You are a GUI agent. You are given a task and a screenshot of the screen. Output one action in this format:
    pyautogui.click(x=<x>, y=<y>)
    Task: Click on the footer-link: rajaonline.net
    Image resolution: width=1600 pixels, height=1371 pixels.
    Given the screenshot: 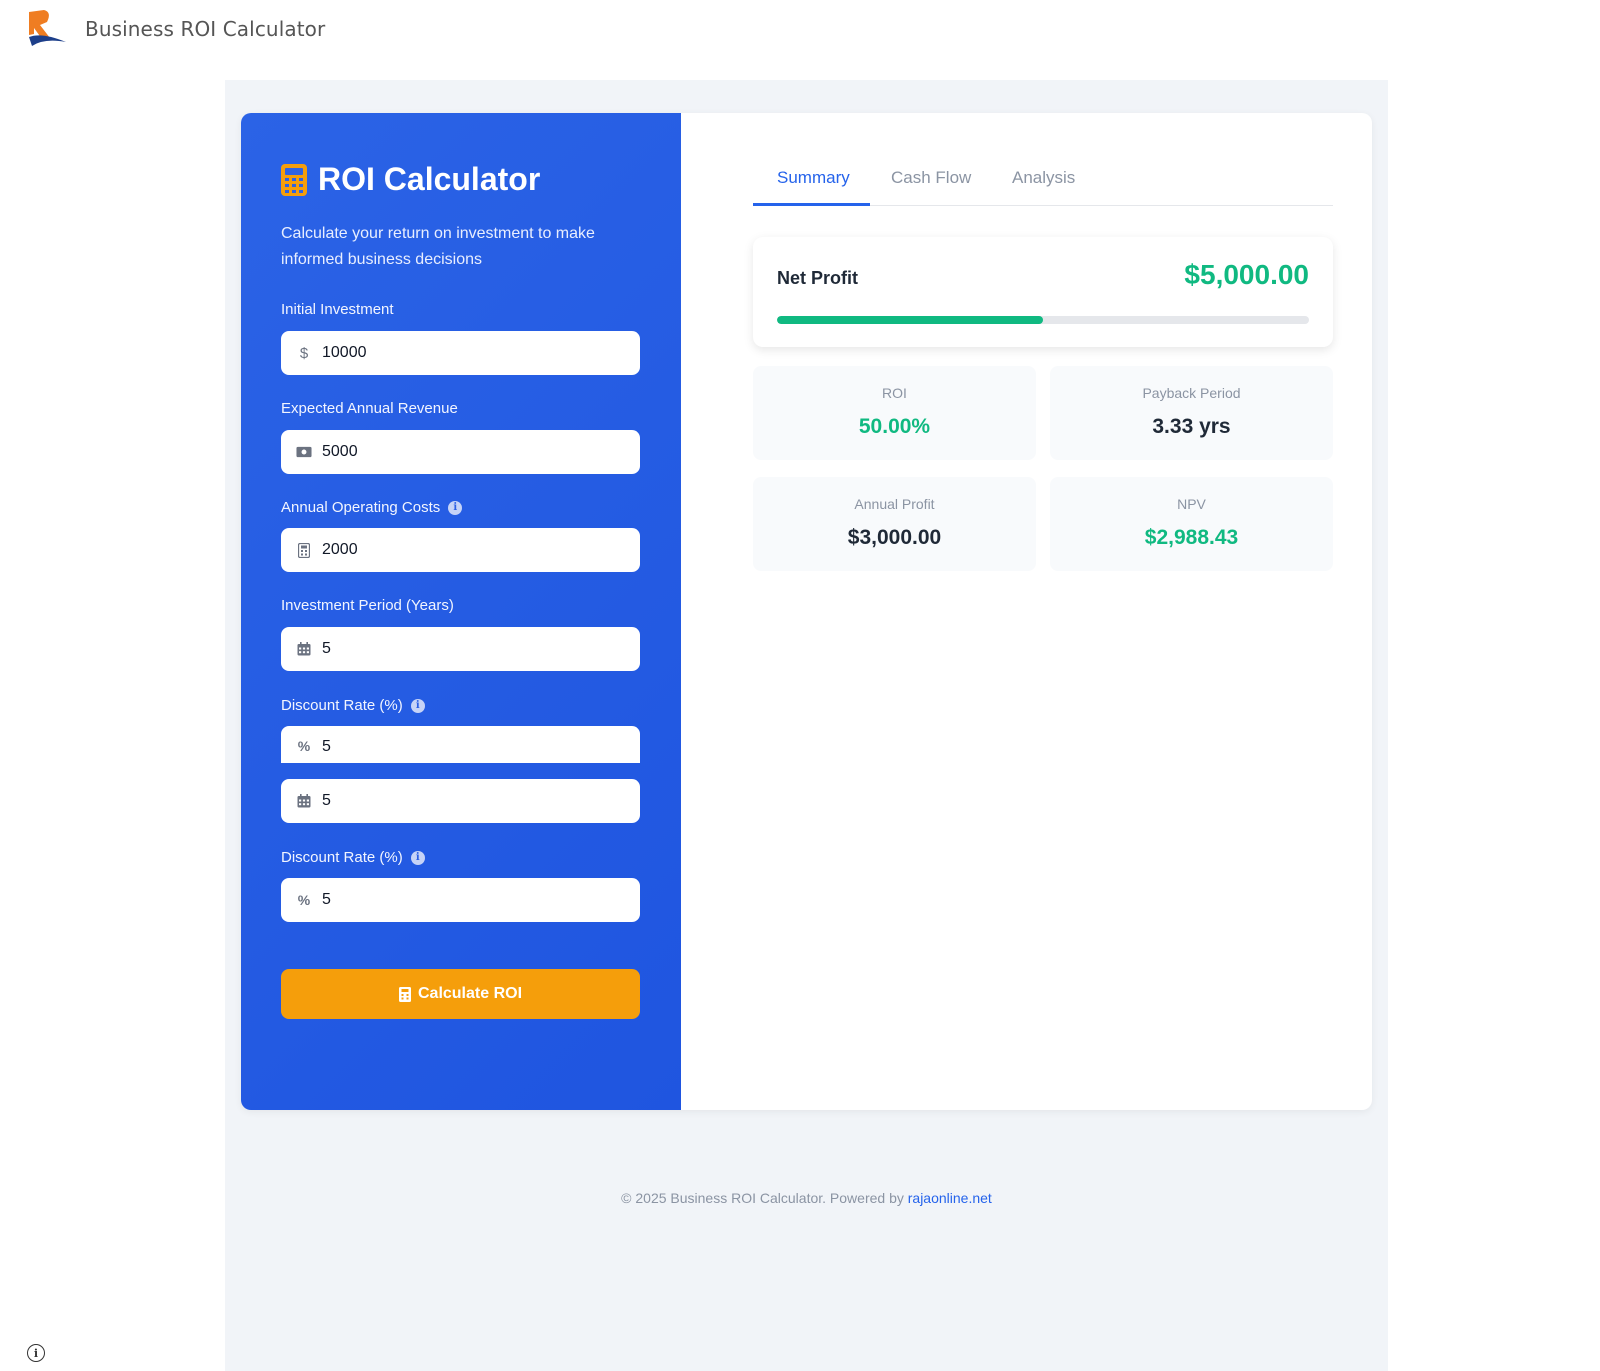 What is the action you would take?
    pyautogui.click(x=950, y=1198)
    